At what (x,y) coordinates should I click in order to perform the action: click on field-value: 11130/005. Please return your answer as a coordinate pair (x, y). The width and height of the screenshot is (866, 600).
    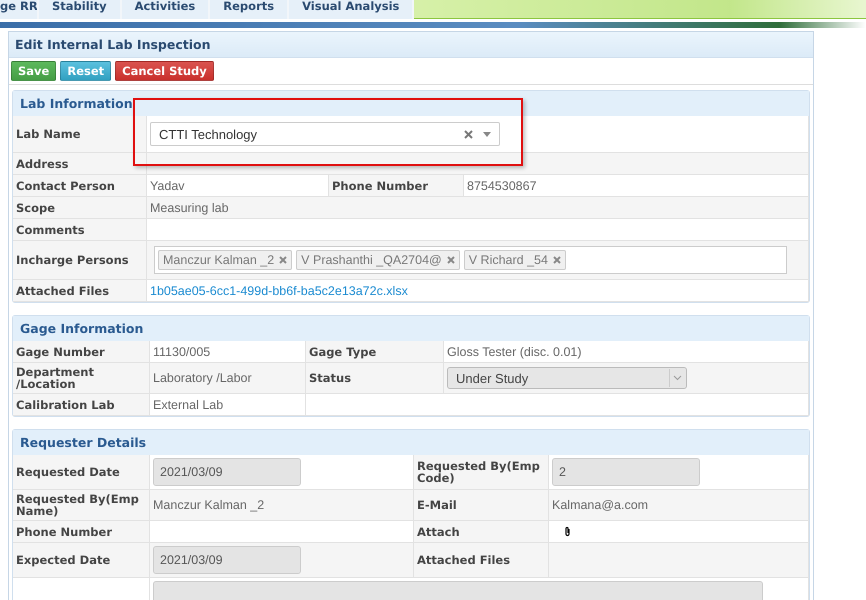
    Looking at the image, I should click on (181, 351).